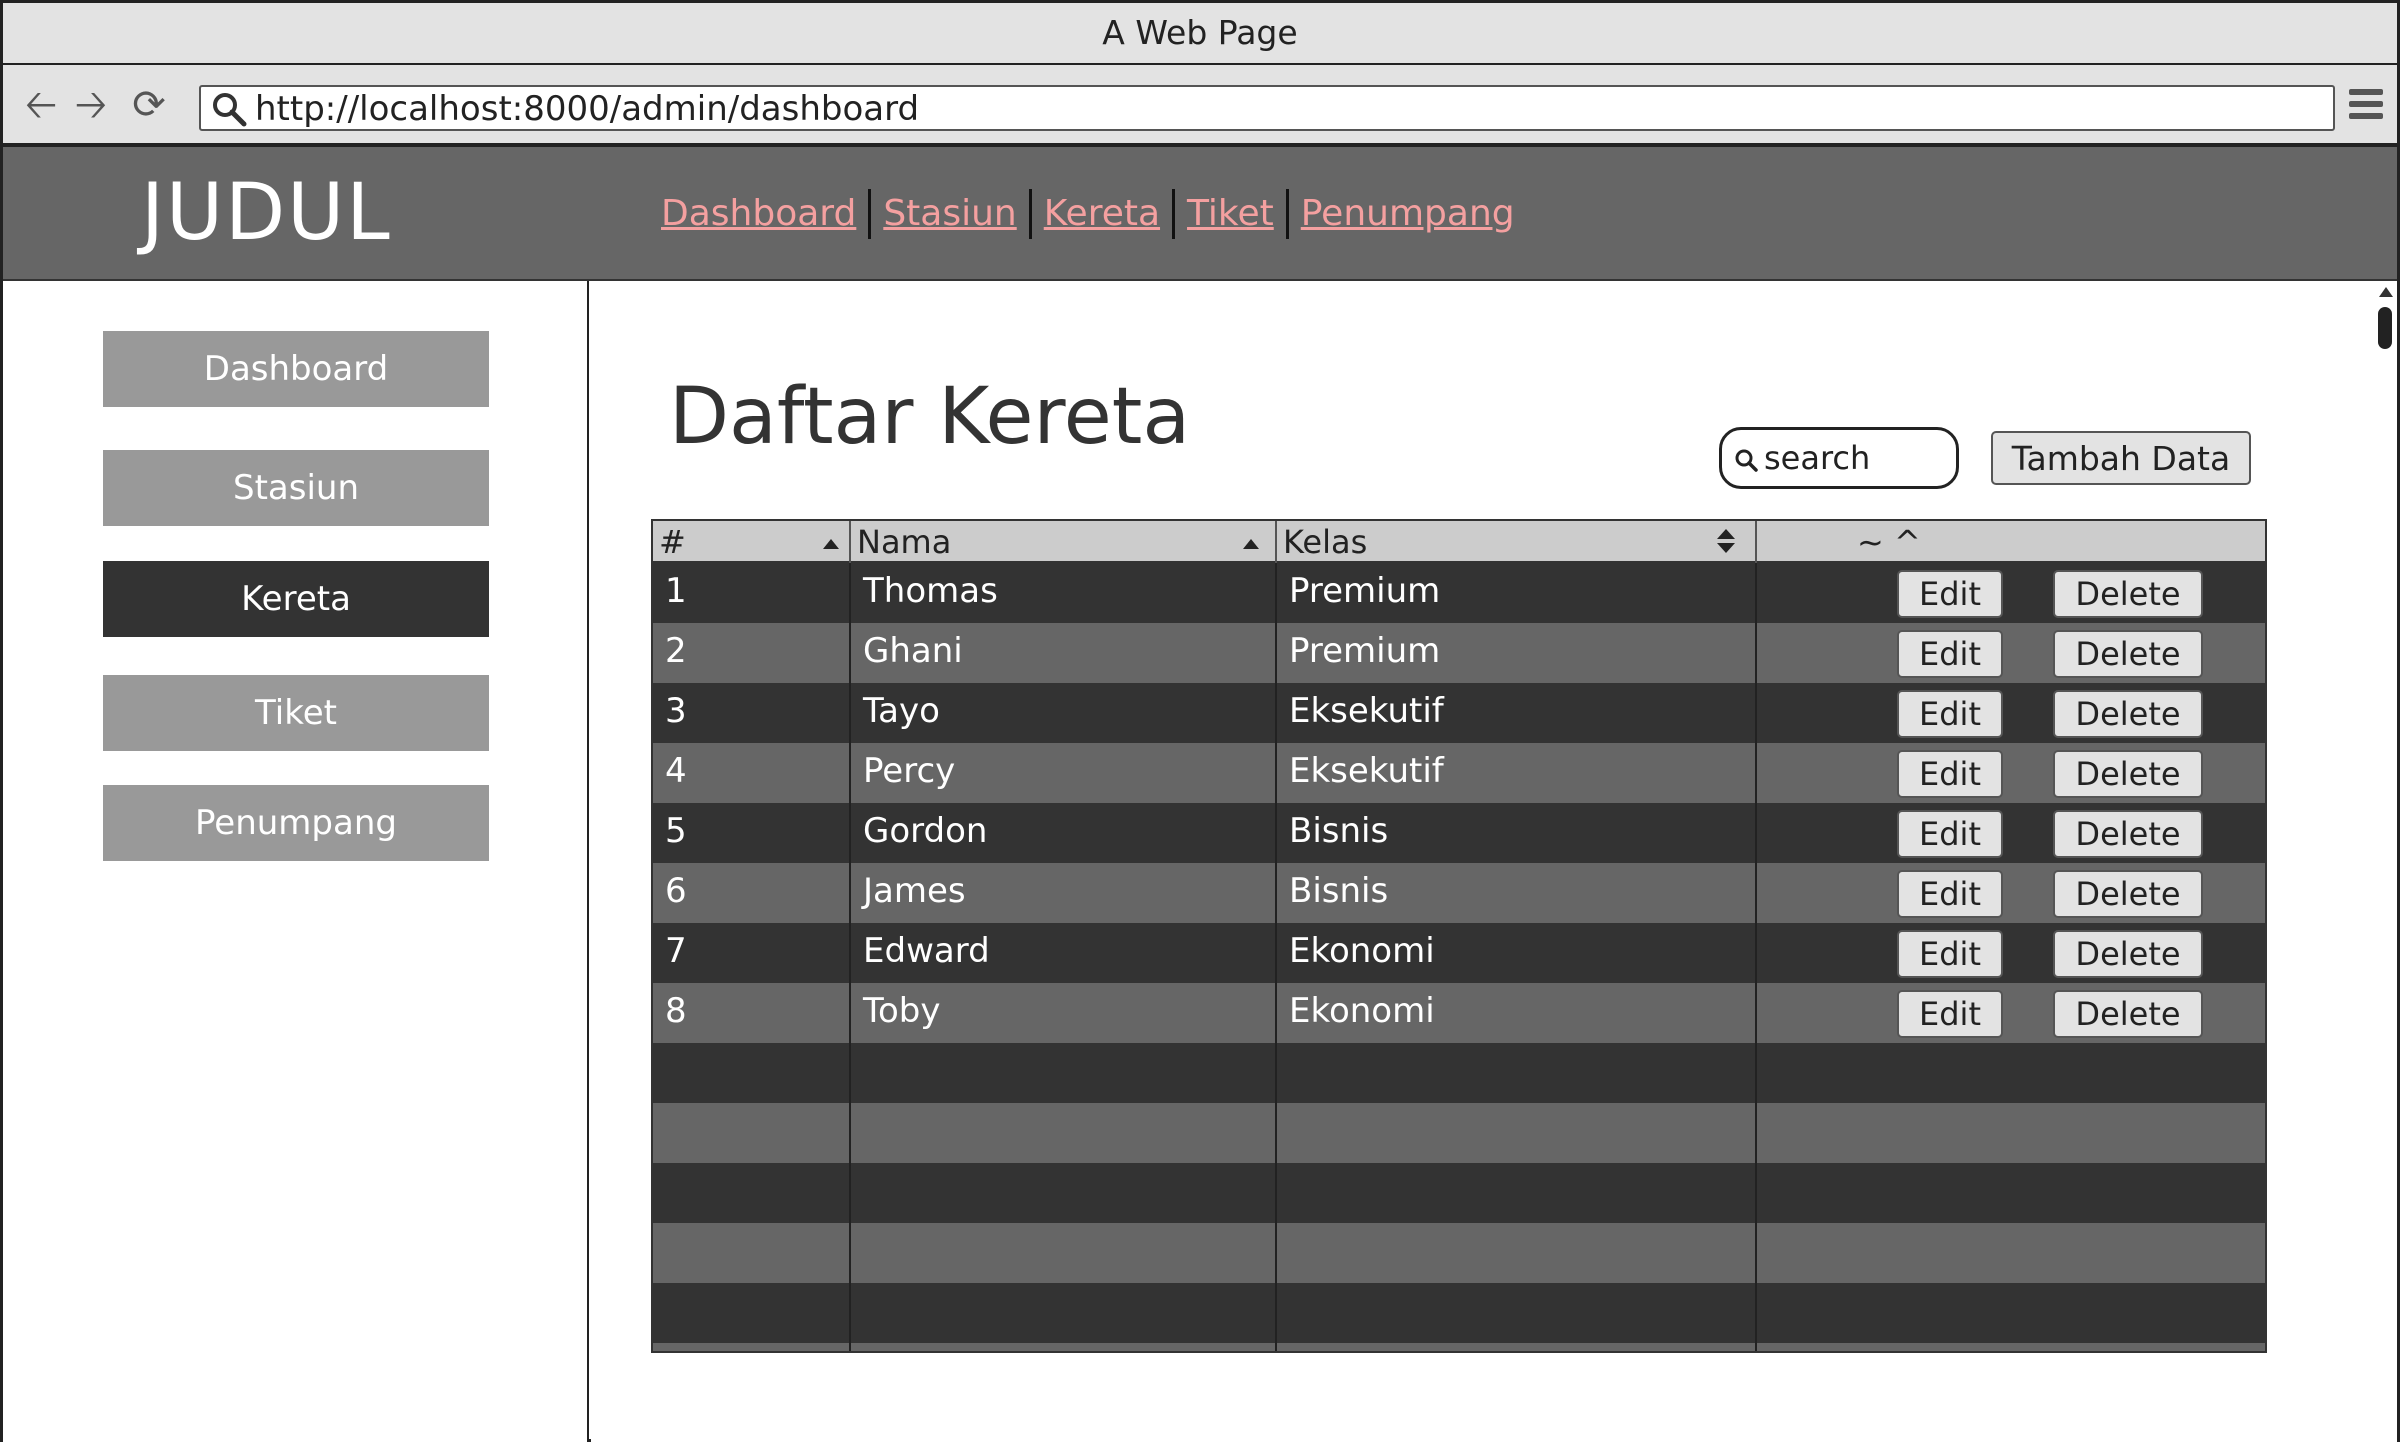 The image size is (2400, 1442). I want to click on table-row: 2 Ghani Premium Edit Delete, so click(1459, 653).